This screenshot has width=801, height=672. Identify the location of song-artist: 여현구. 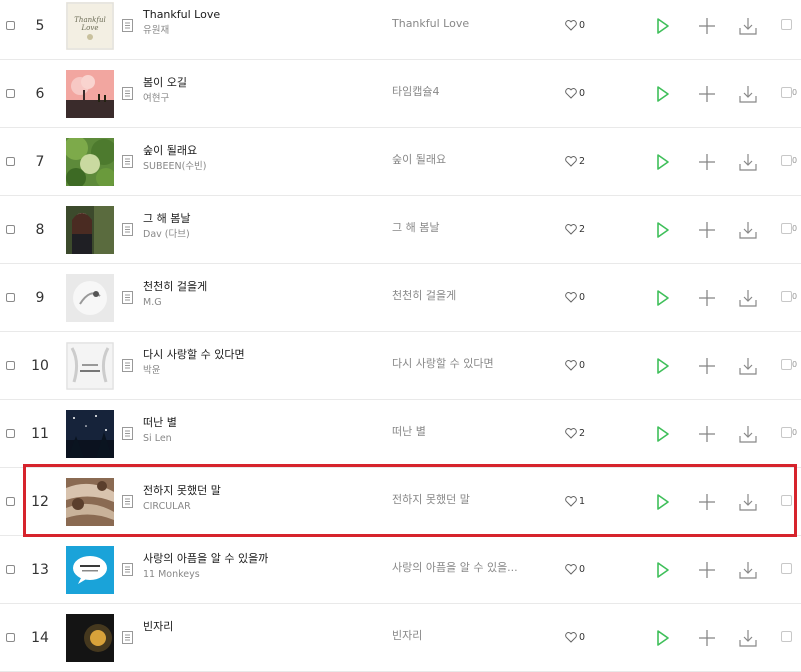
(156, 99).